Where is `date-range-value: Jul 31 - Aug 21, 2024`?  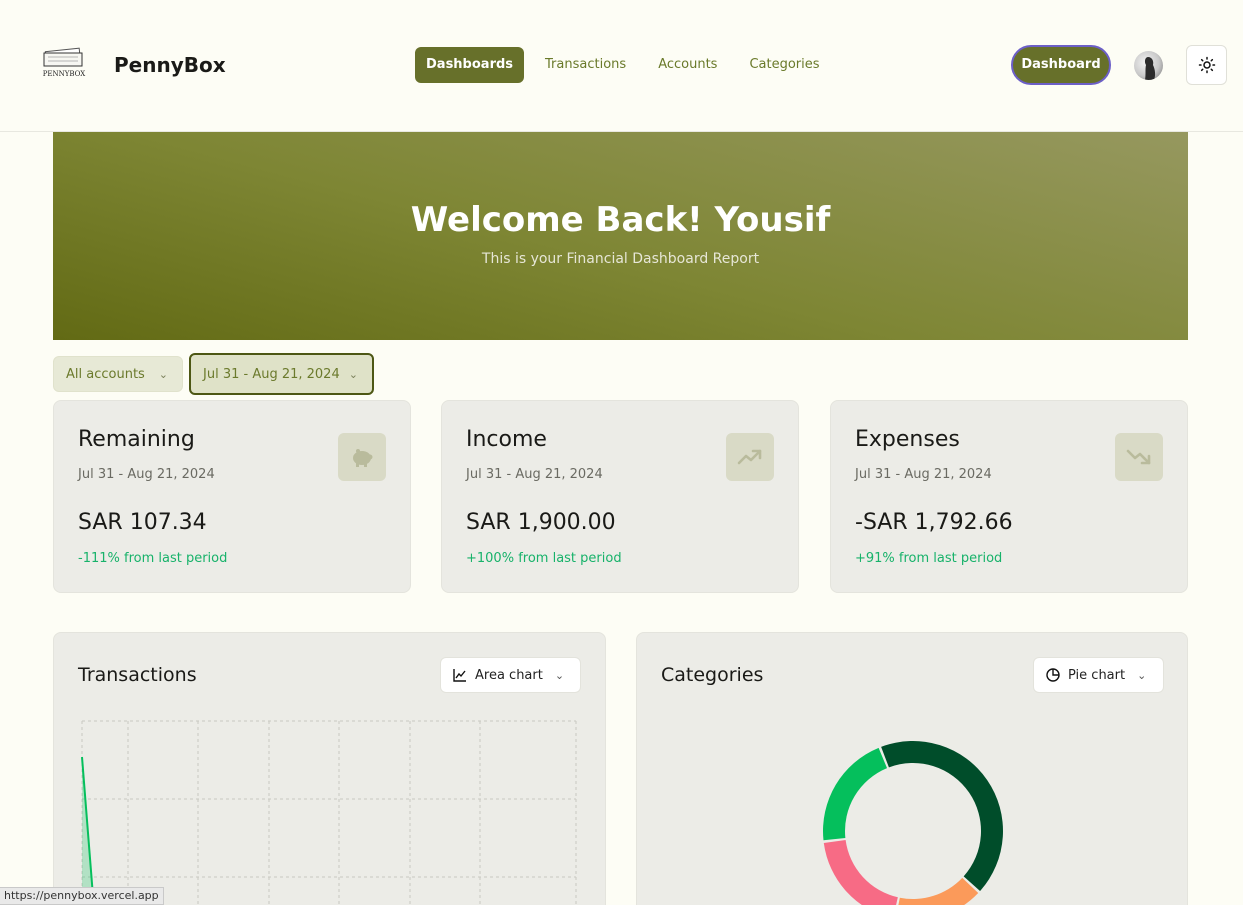
date-range-value: Jul 31 - Aug 21, 2024 is located at coordinates (271, 374).